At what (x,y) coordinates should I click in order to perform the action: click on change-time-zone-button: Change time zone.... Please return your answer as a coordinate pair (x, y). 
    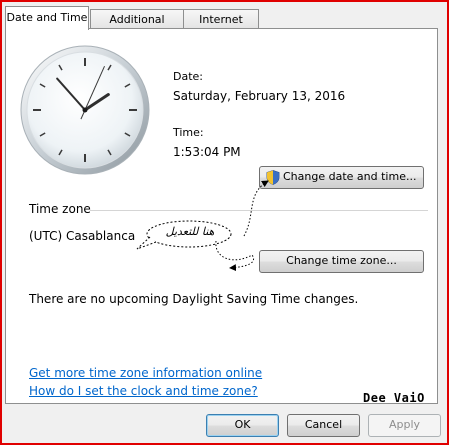
    Looking at the image, I should click on (341, 261).